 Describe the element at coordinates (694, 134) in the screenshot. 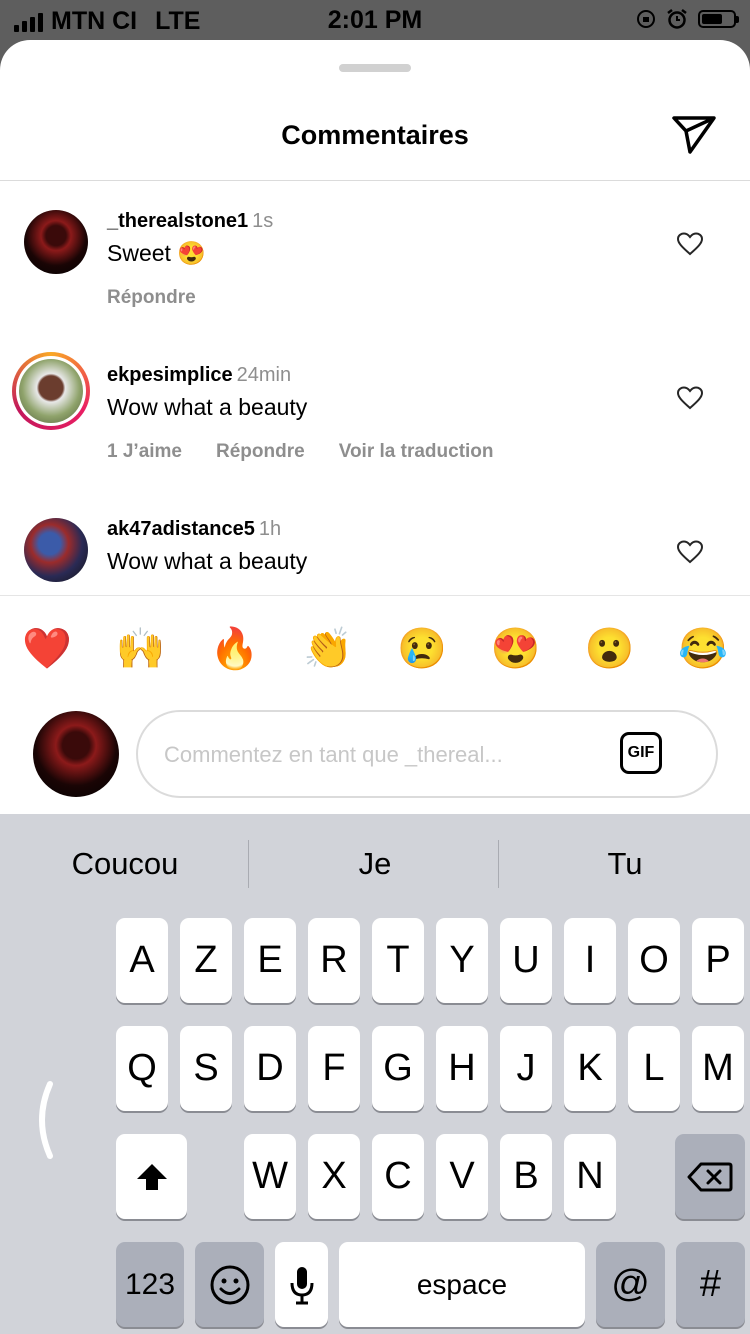

I see `send-icon` at that location.